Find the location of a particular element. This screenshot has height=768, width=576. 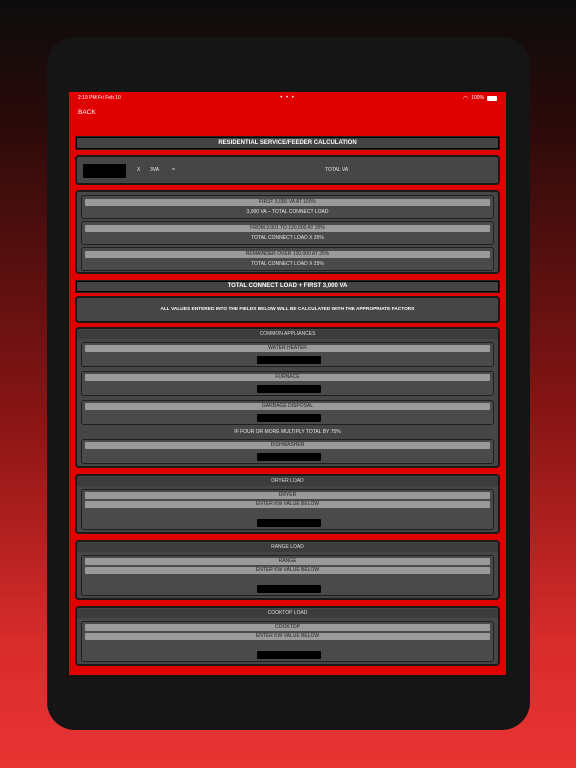

furnace-input is located at coordinates (289, 389).